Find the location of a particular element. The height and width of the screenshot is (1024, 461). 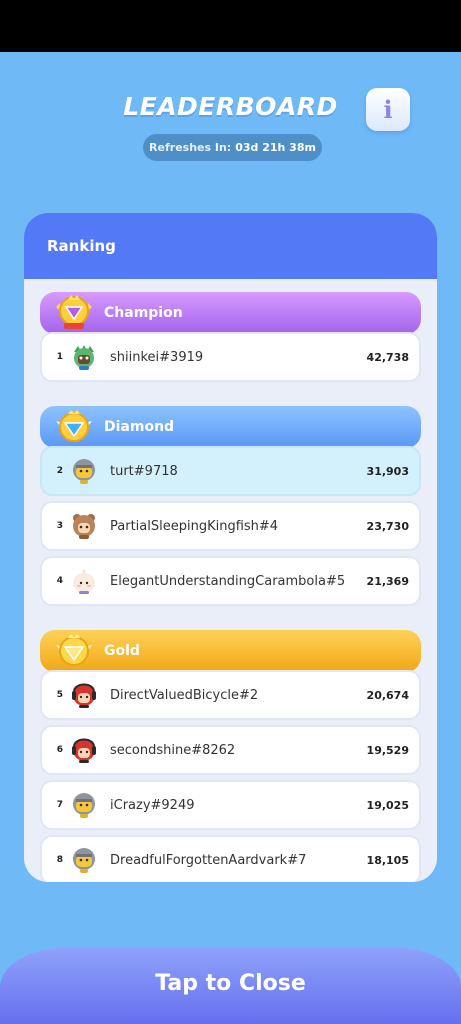

player-score: 31,903 is located at coordinates (387, 471).